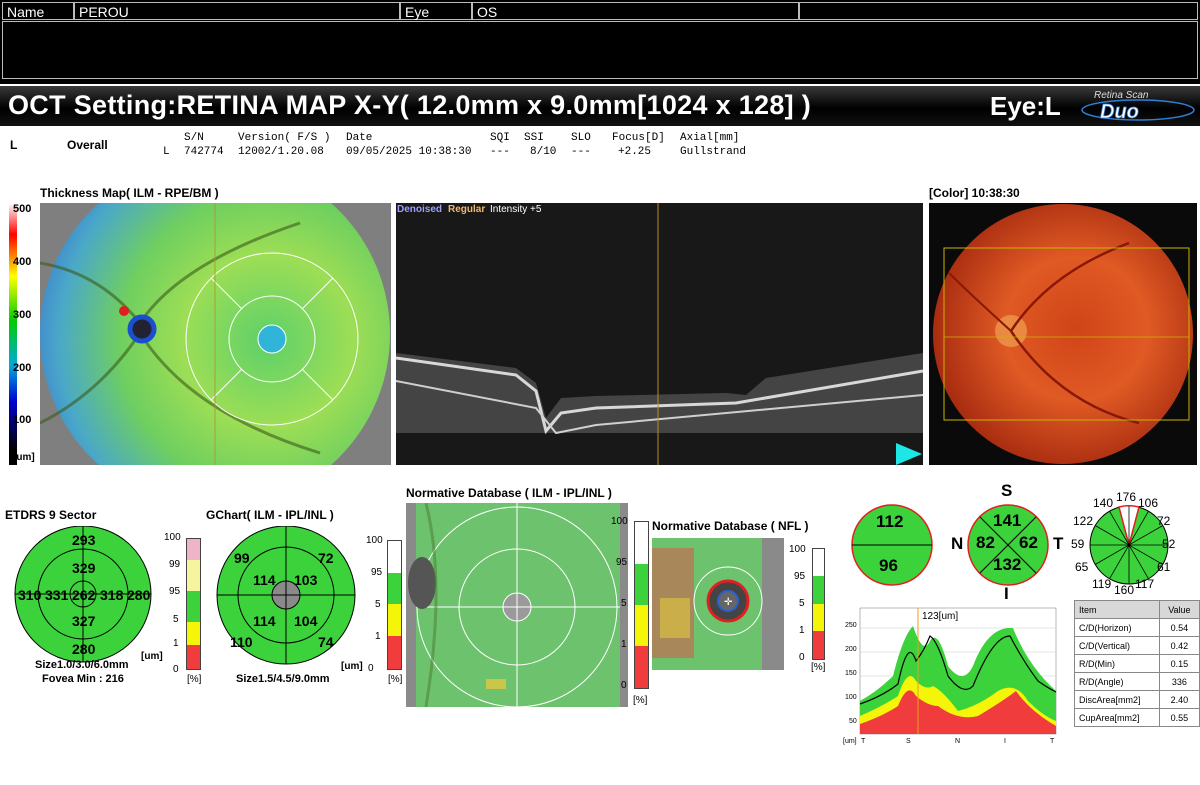 This screenshot has width=1200, height=785. What do you see at coordinates (1126, 497) in the screenshot?
I see `clock-12: 176` at bounding box center [1126, 497].